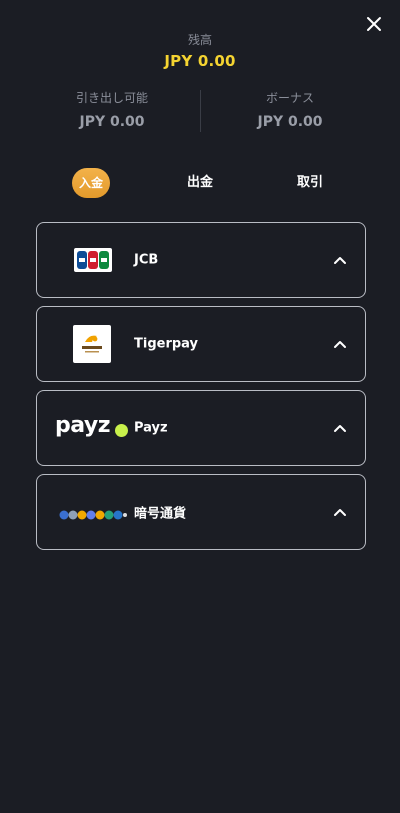 This screenshot has width=400, height=813. What do you see at coordinates (83, 425) in the screenshot?
I see `payz-logo-text: payz` at bounding box center [83, 425].